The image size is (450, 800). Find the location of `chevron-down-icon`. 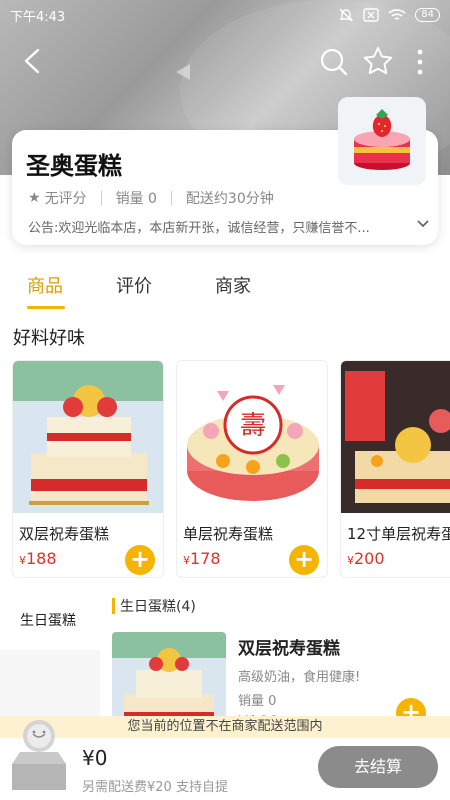

chevron-down-icon is located at coordinates (423, 223).